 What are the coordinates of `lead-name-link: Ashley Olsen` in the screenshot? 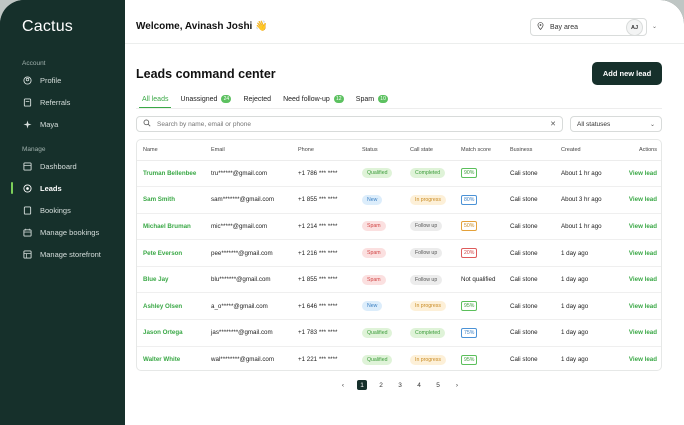 It's located at (171, 306).